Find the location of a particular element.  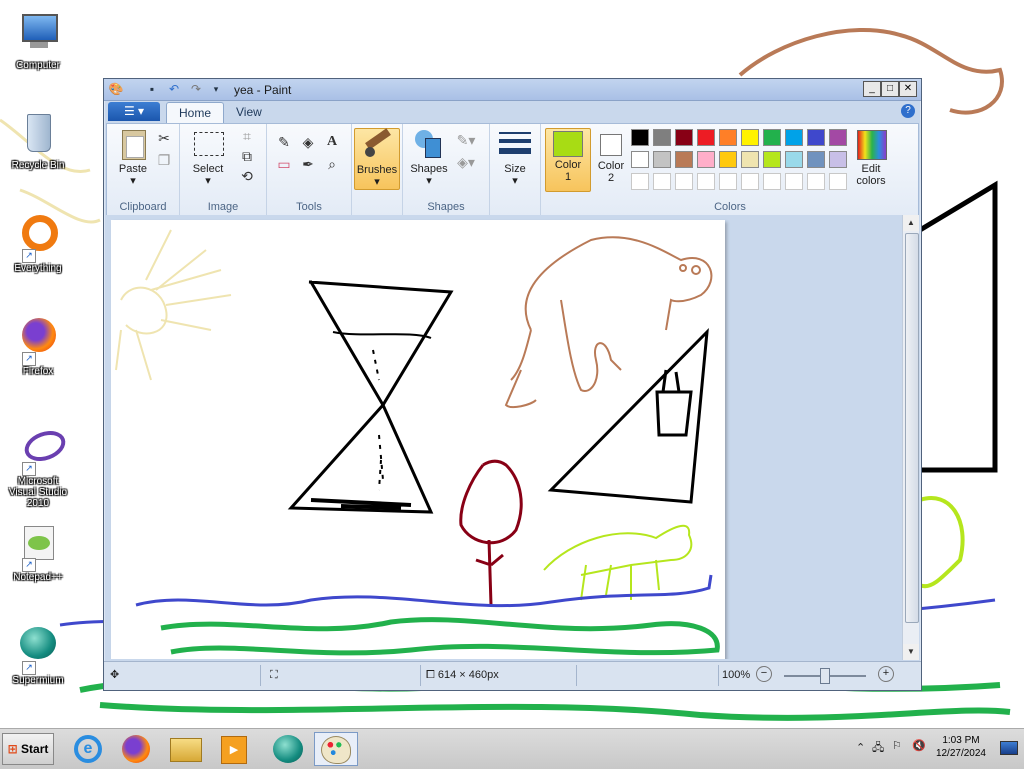

zoom-slider-thumb is located at coordinates (825, 676).